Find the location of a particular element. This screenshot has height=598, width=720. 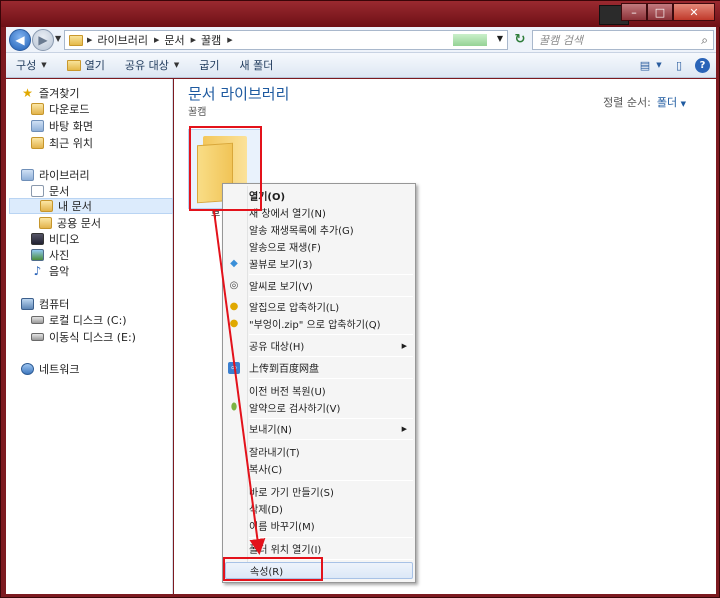

nav-label: 컴퓨터 is located at coordinates (54, 304).